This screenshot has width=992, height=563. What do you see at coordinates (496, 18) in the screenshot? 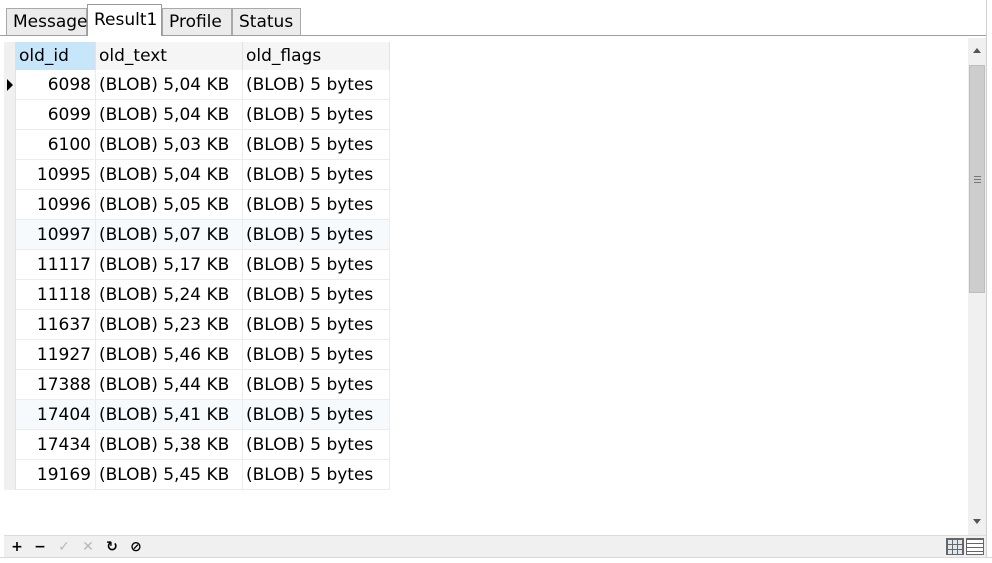
I see `result-tabbar: Message Result1 Profile Status` at bounding box center [496, 18].